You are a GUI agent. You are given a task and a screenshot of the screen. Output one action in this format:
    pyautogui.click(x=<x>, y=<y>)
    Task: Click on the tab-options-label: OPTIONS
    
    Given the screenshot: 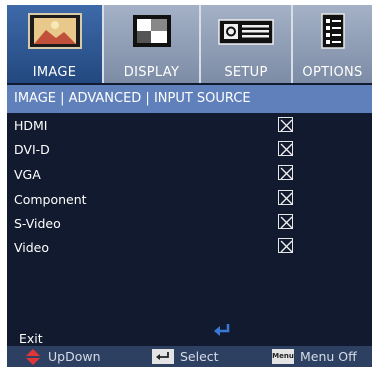 What is the action you would take?
    pyautogui.click(x=332, y=72)
    